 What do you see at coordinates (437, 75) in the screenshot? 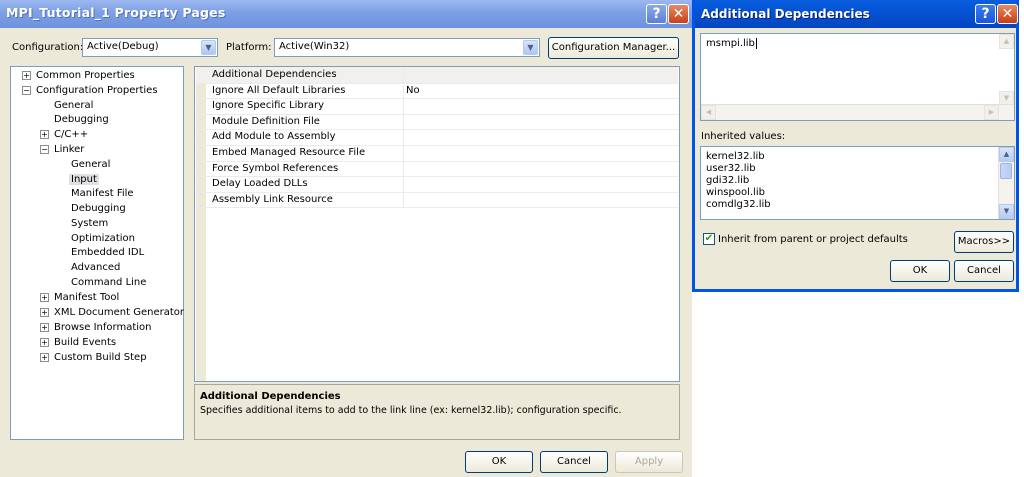
I see `property-row-additional-dependencies: Additional Dependencies` at bounding box center [437, 75].